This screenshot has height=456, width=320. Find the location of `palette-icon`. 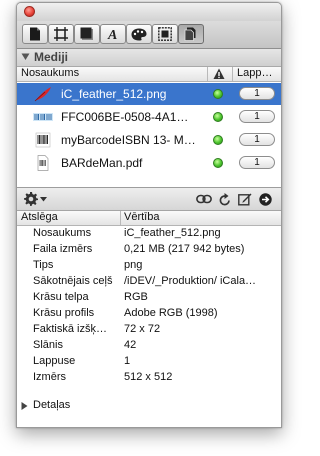

palette-icon is located at coordinates (139, 34).